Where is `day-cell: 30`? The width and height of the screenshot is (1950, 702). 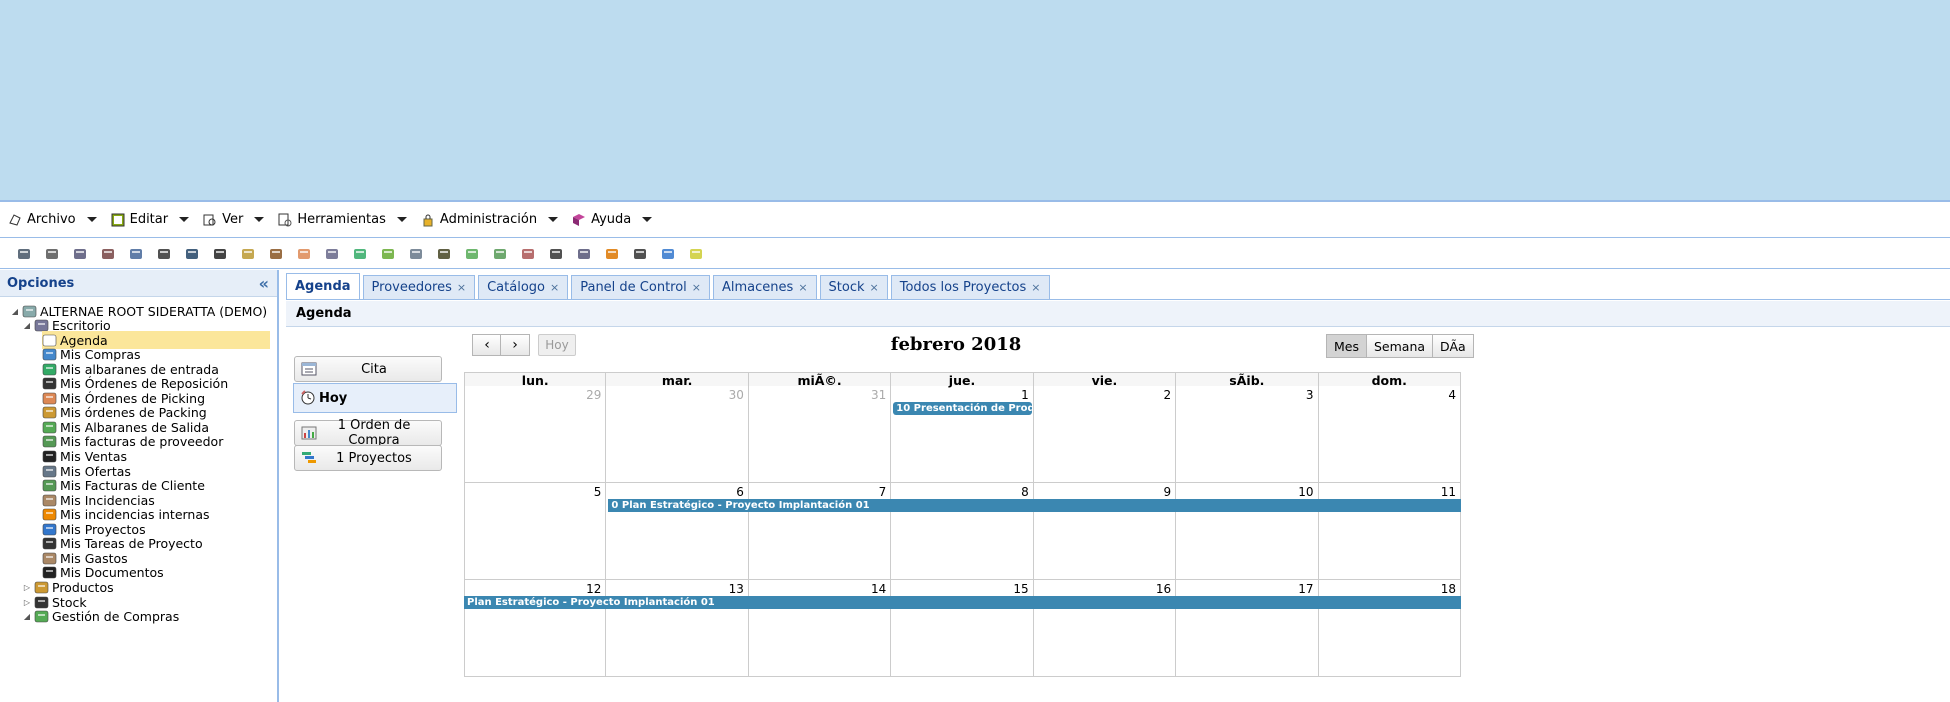 day-cell: 30 is located at coordinates (677, 434).